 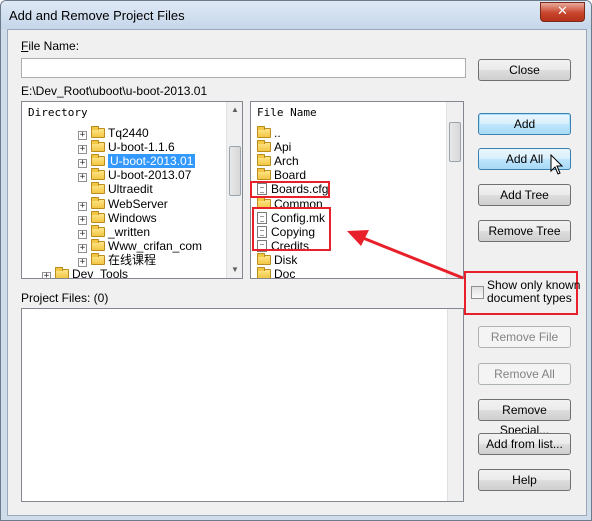 I want to click on mouse-pointer-icon, so click(x=557, y=164).